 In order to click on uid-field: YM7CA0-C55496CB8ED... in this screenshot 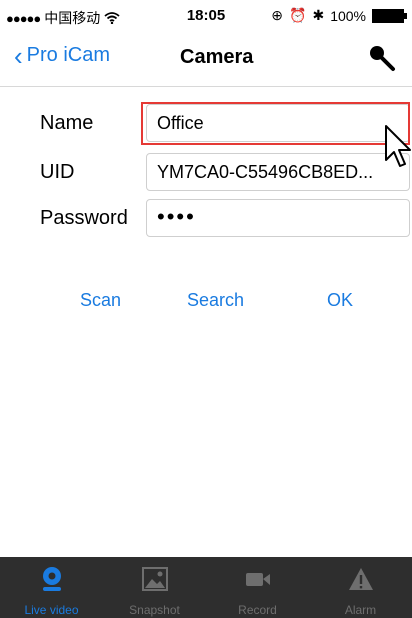, I will do `click(278, 172)`.